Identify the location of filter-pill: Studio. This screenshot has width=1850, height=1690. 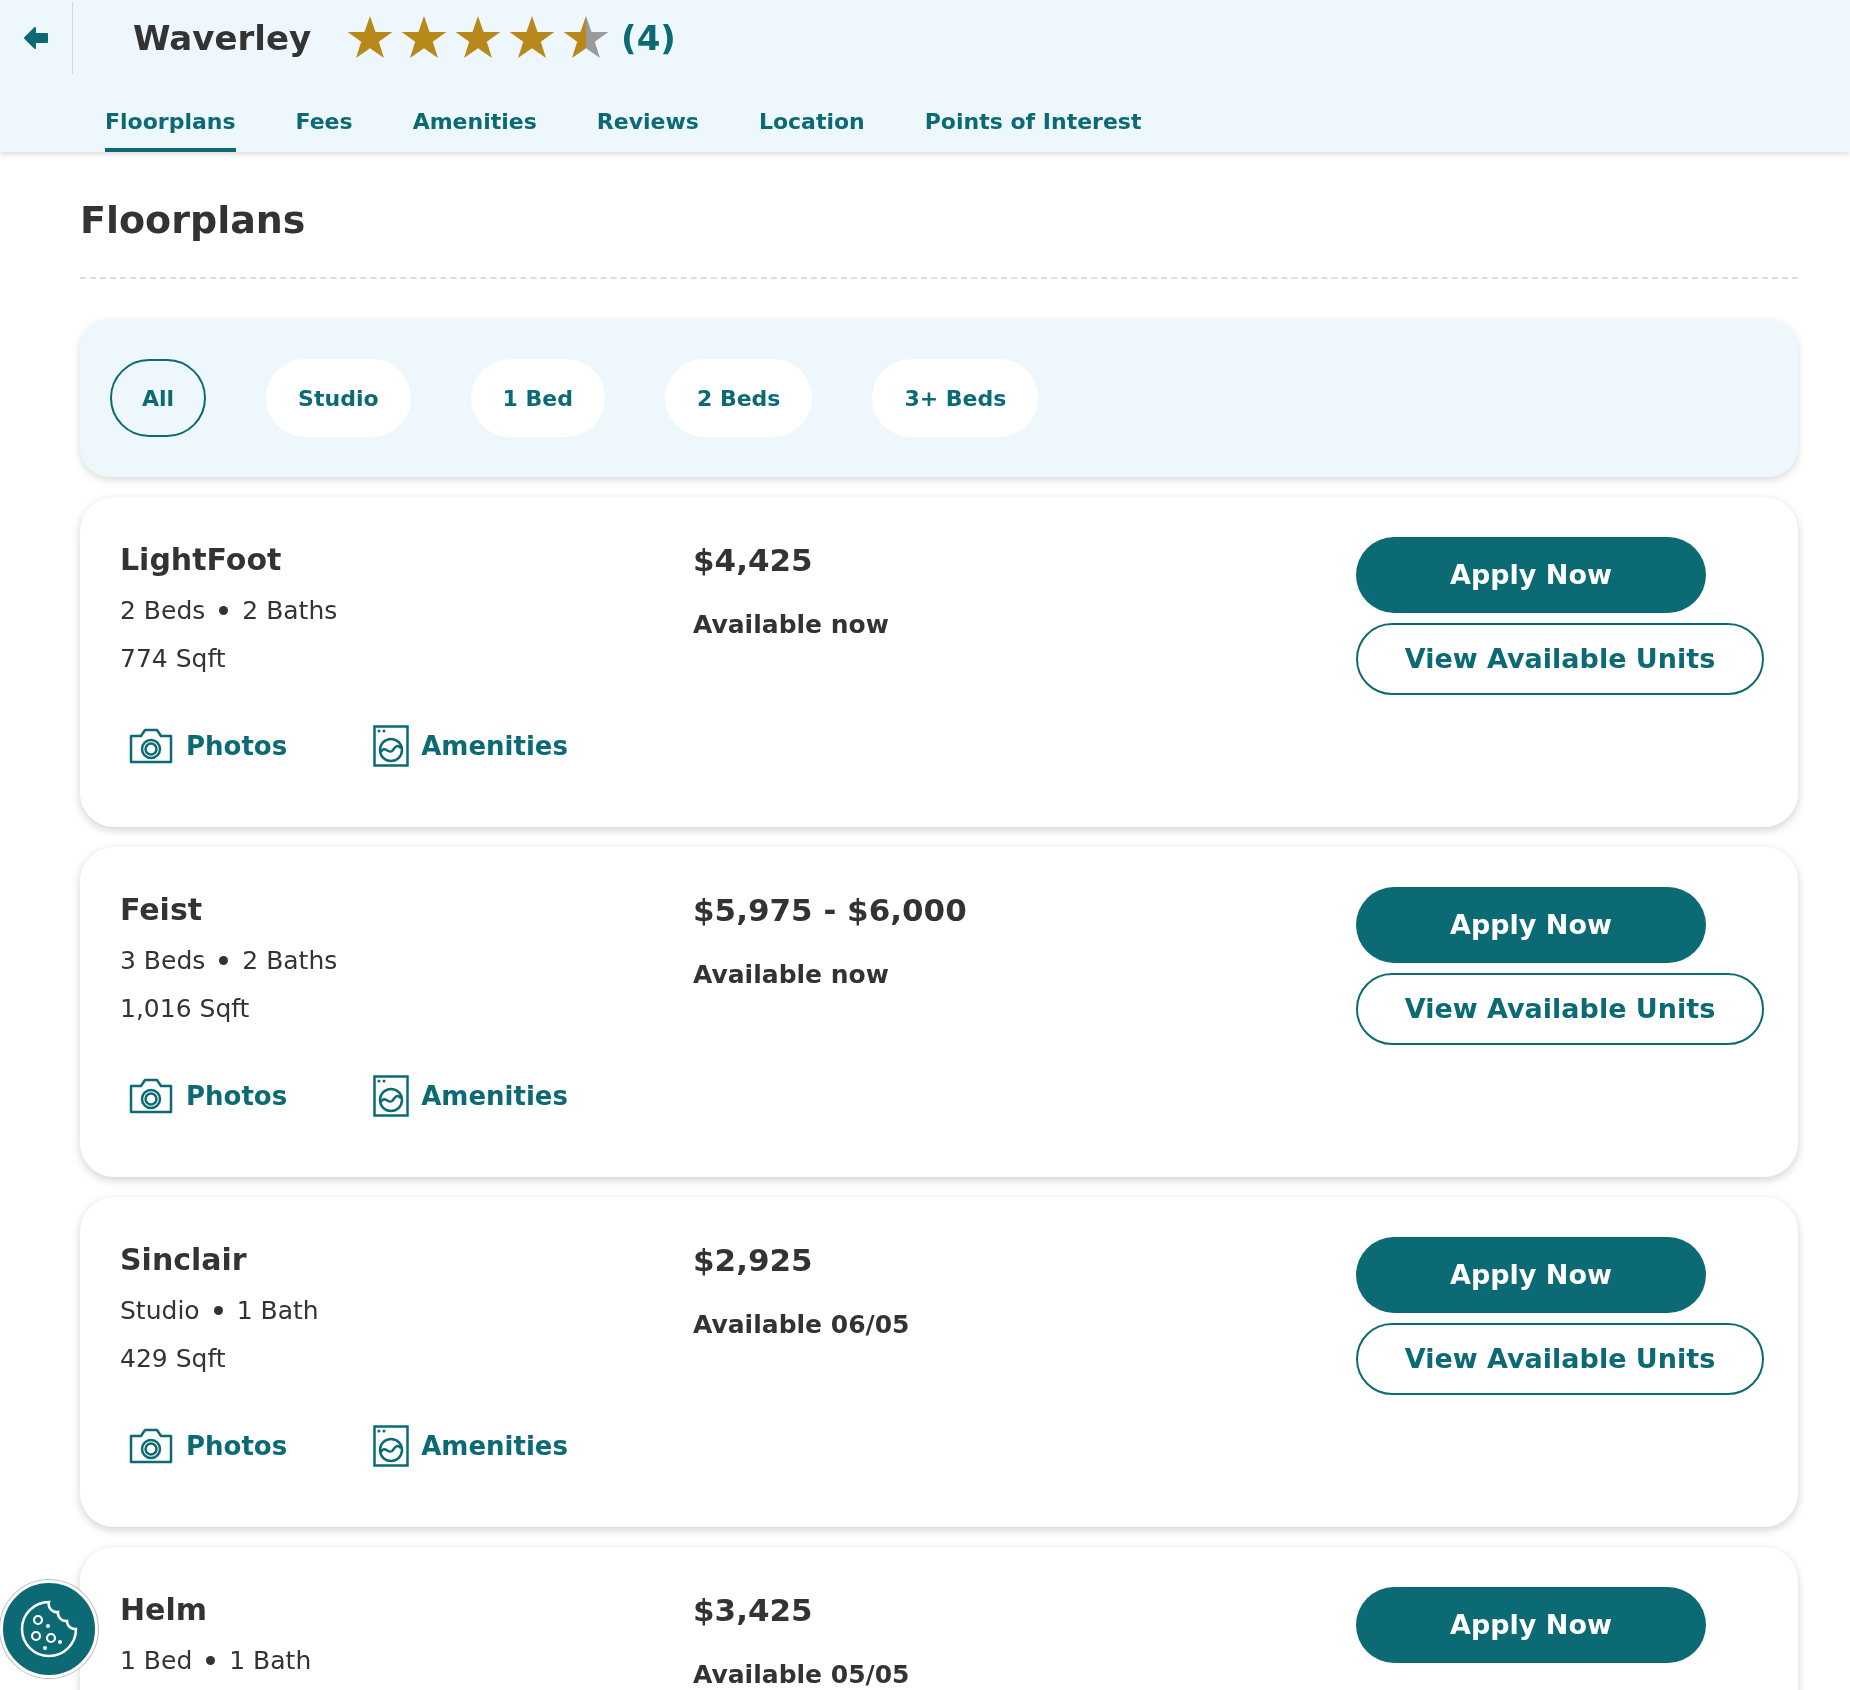
(338, 398).